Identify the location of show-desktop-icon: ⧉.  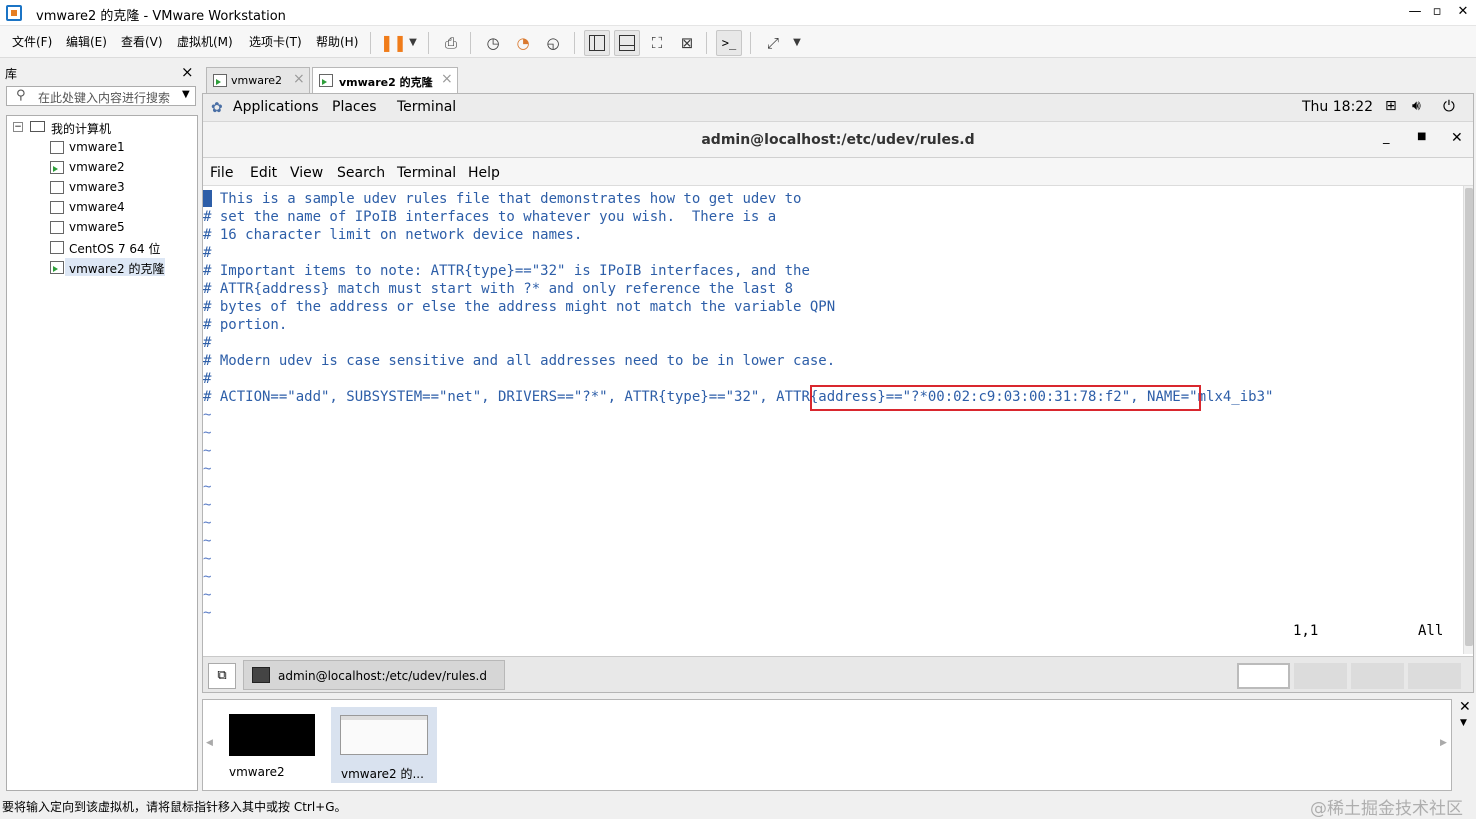
(222, 676).